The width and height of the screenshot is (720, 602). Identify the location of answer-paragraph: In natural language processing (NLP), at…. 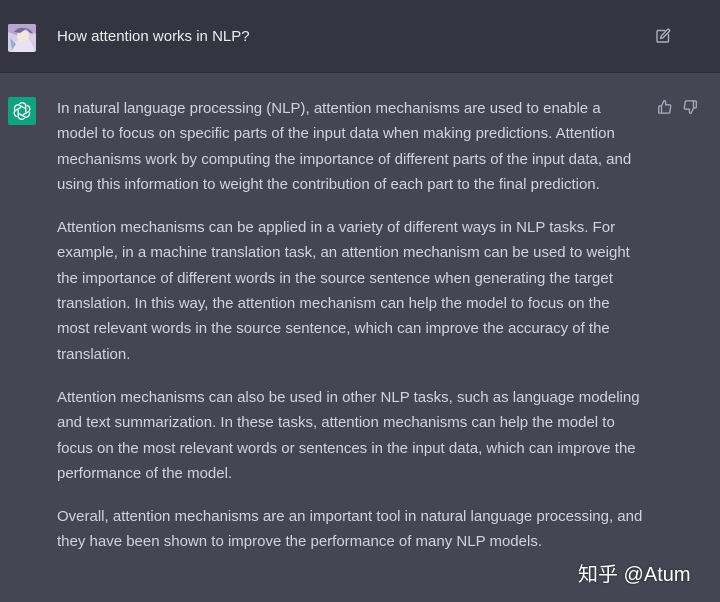
(344, 146).